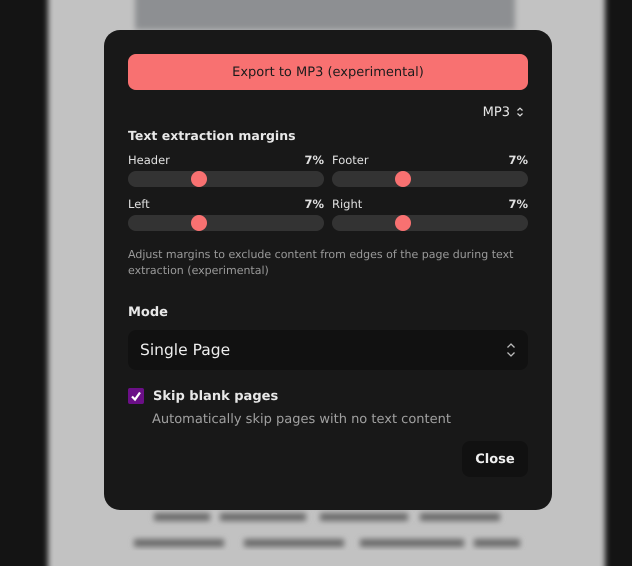 This screenshot has height=566, width=632. What do you see at coordinates (328, 350) in the screenshot?
I see `mode-select: Single Page` at bounding box center [328, 350].